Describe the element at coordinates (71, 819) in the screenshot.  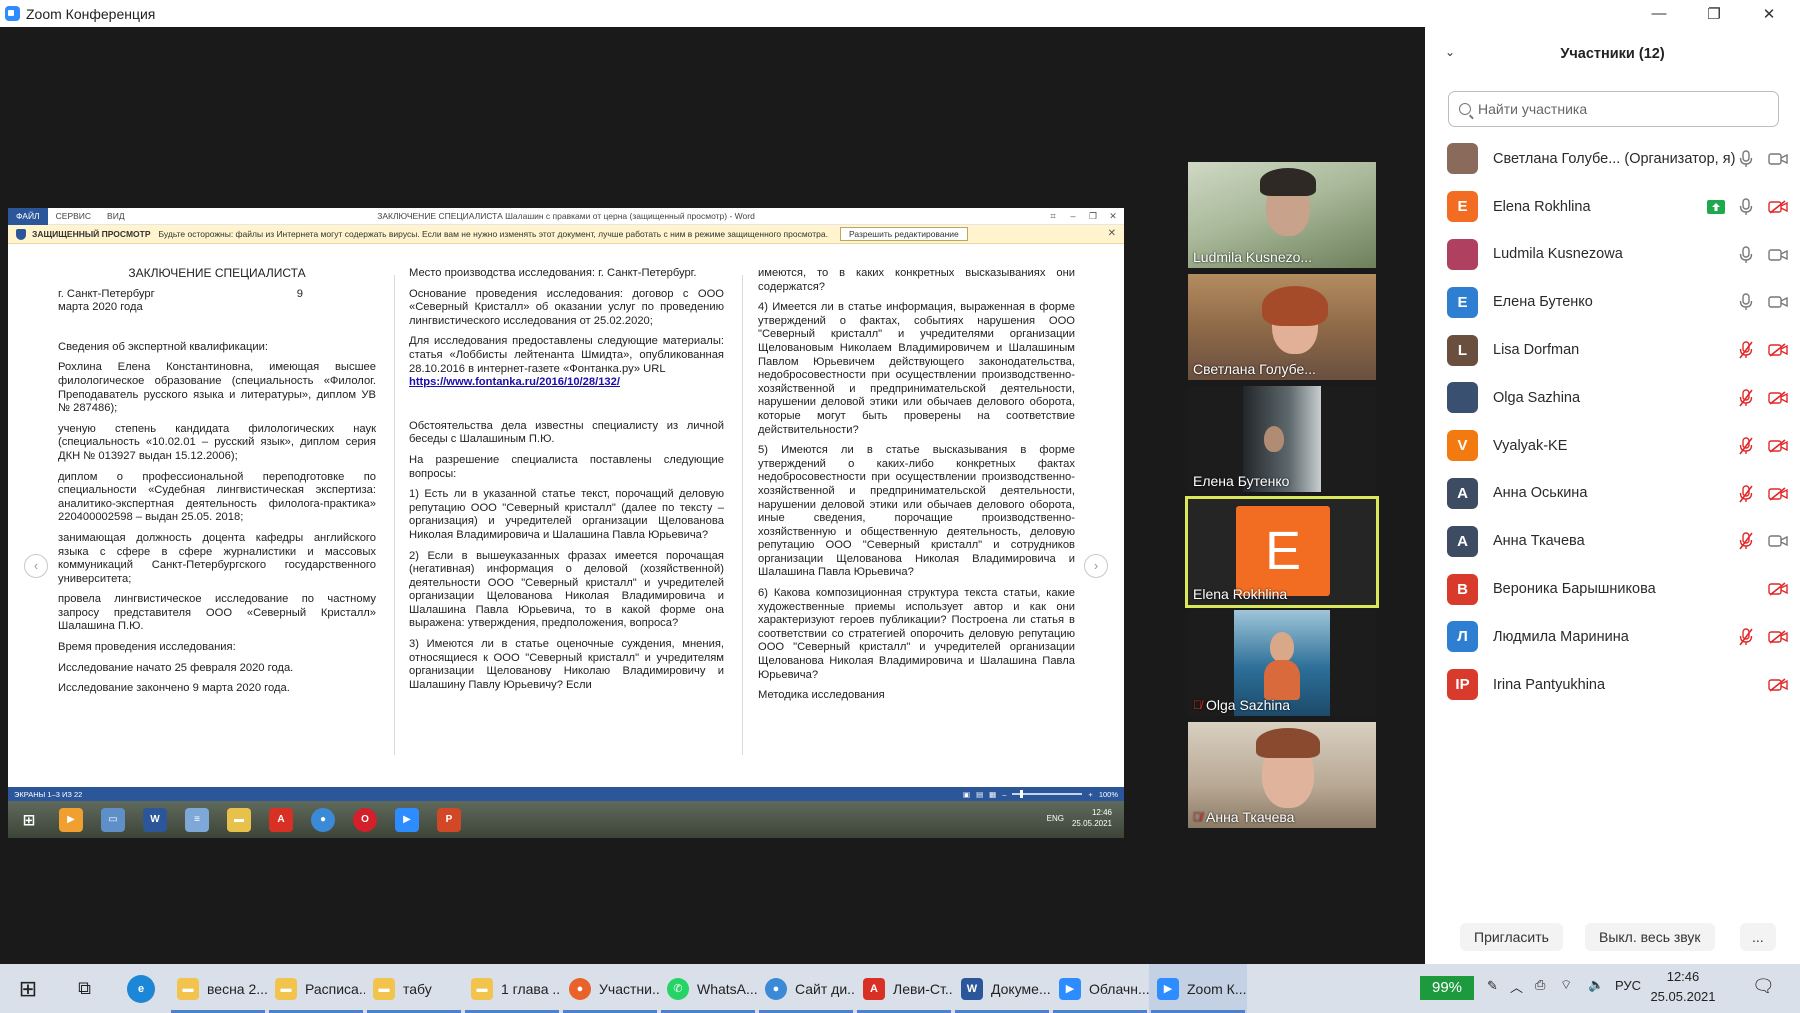
I see `media-player-icon: ▶` at that location.